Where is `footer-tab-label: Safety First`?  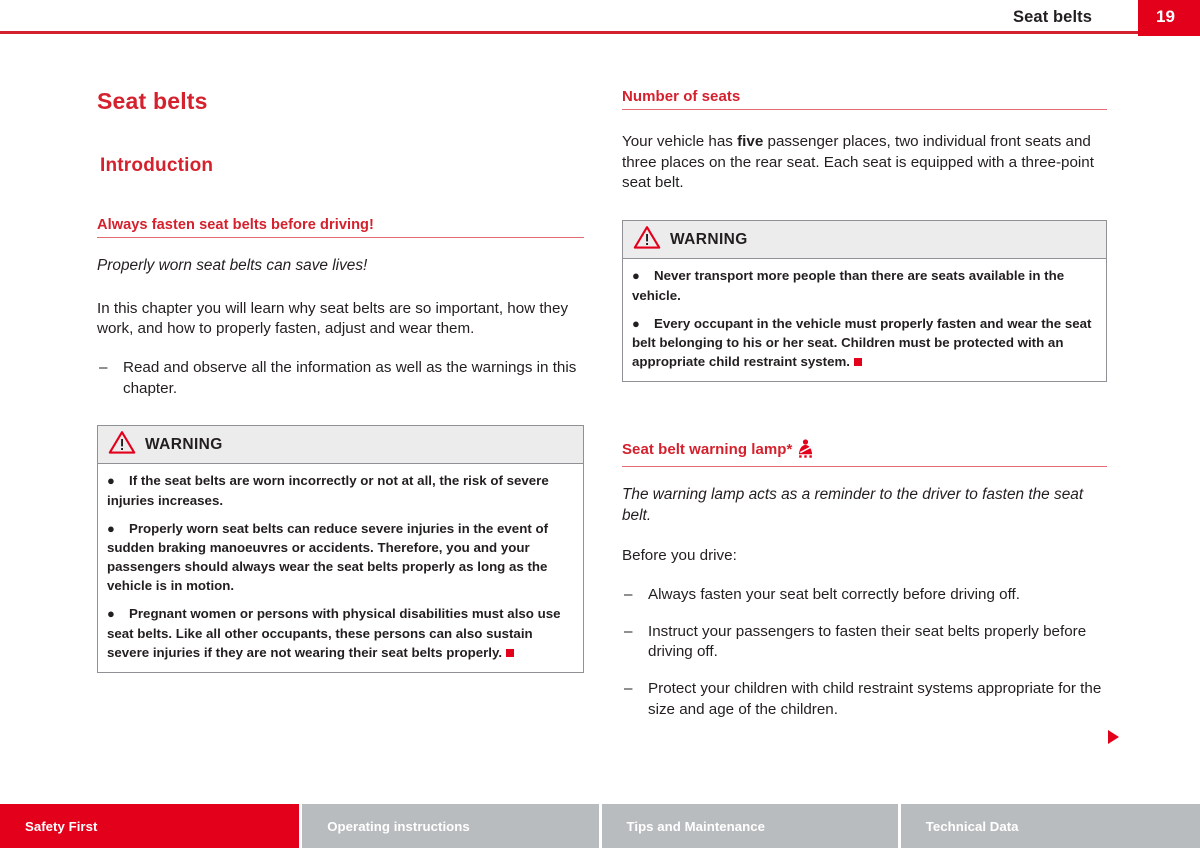 footer-tab-label: Safety First is located at coordinates (61, 826).